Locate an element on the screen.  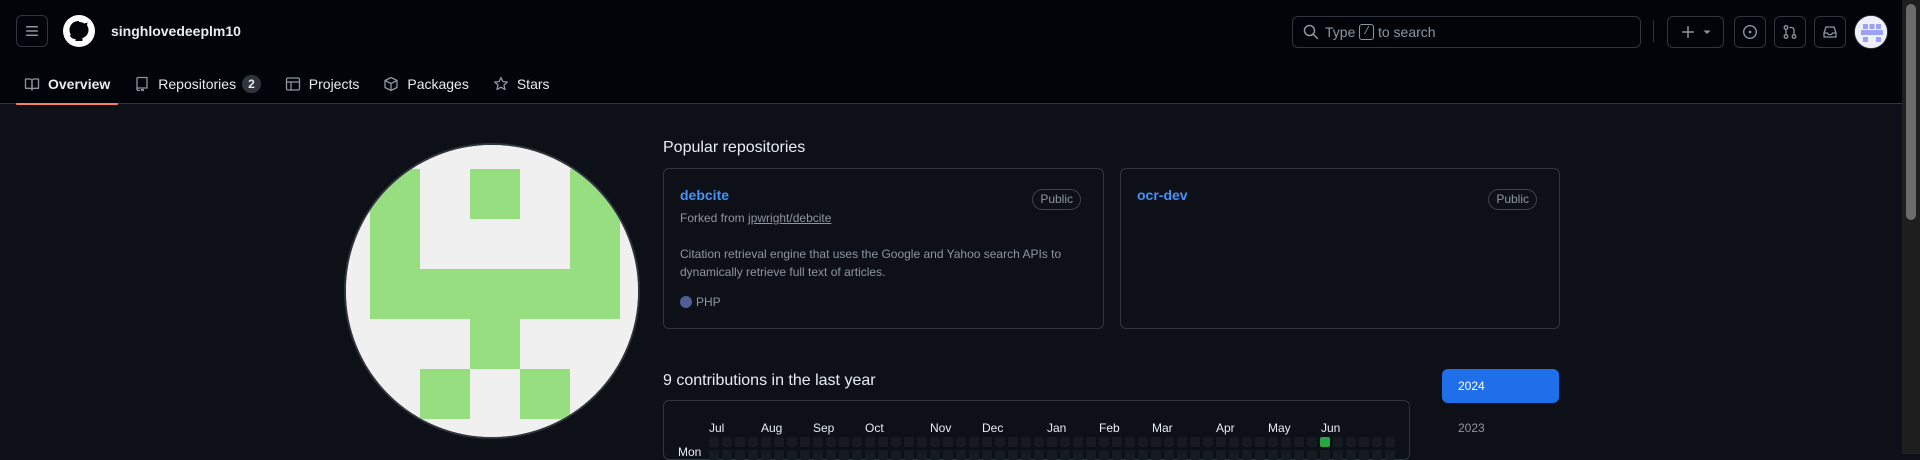
year-button-2023: 2023 is located at coordinates (1471, 428).